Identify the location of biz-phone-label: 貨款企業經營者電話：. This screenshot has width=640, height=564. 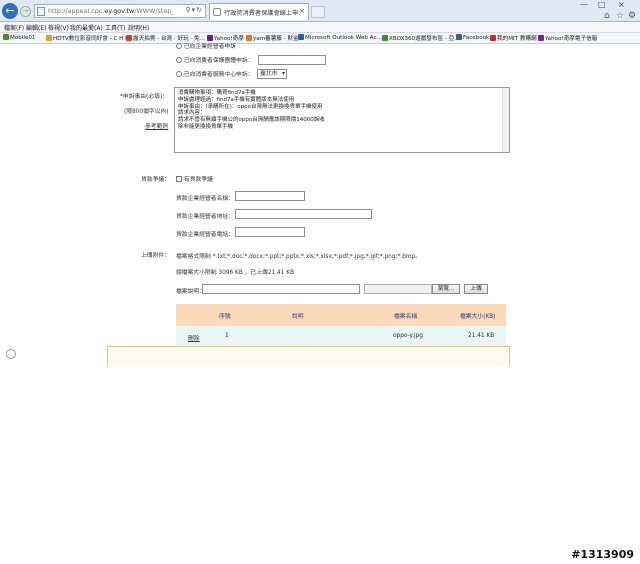
(205, 235).